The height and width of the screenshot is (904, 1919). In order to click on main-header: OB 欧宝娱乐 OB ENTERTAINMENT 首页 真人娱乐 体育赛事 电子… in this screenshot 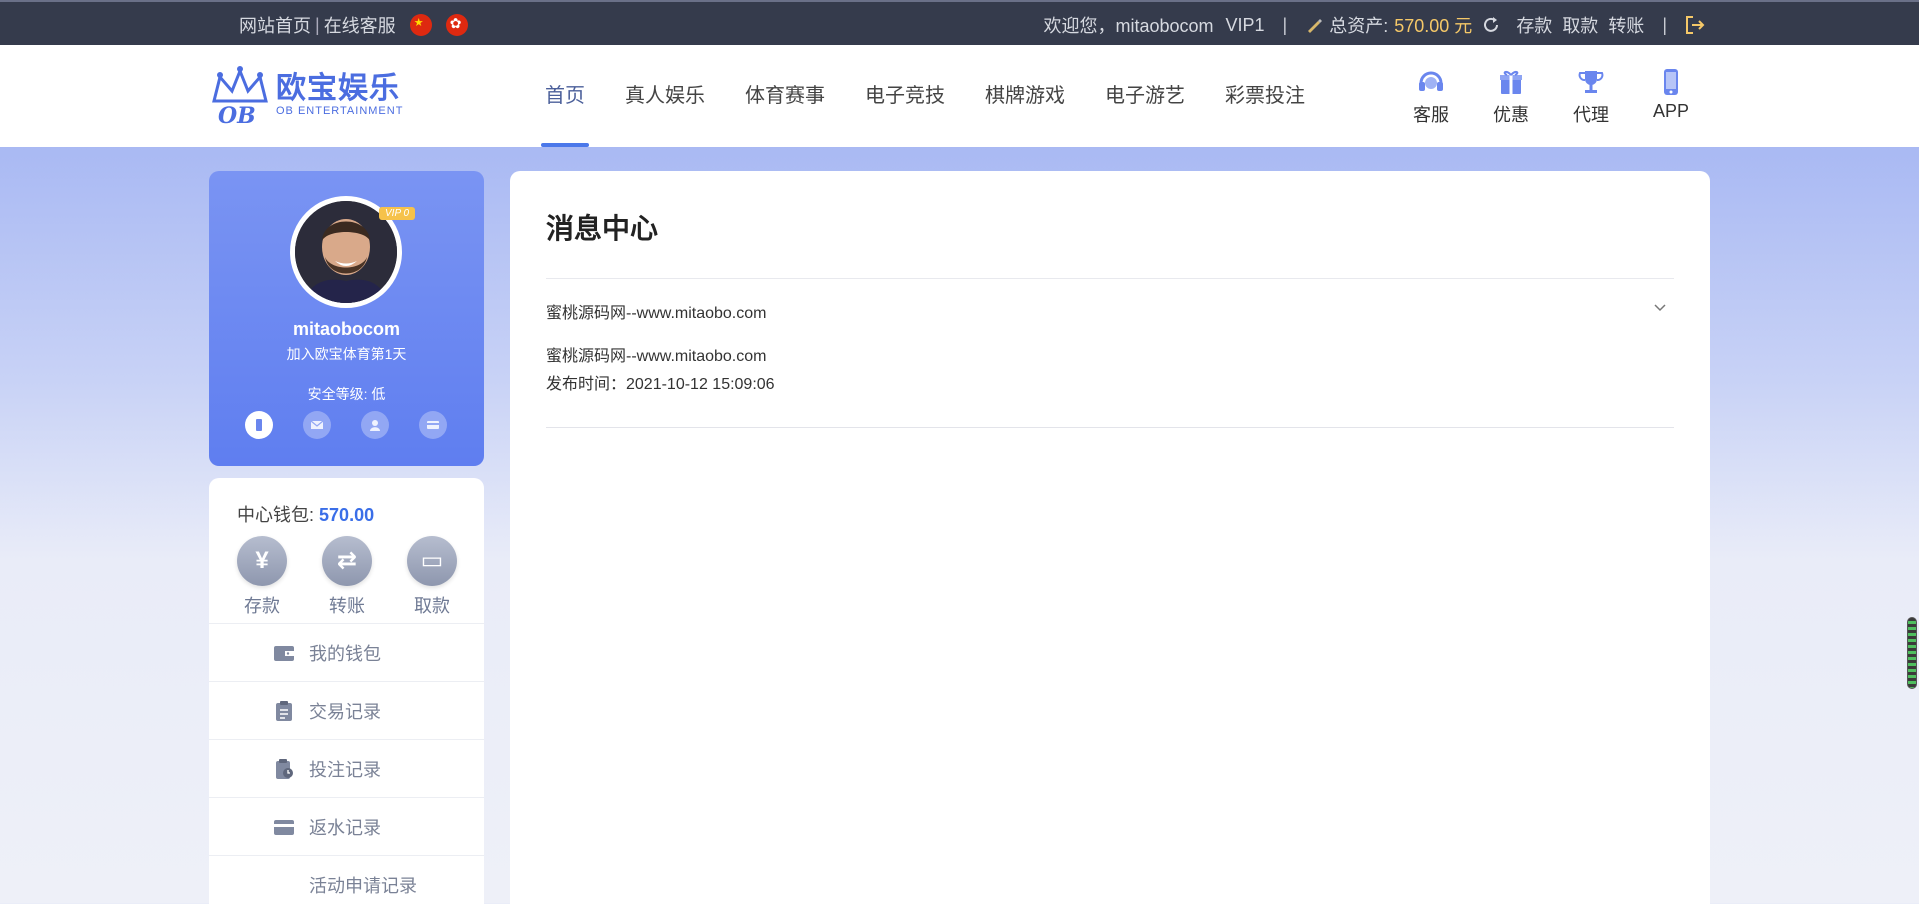, I will do `click(959, 96)`.